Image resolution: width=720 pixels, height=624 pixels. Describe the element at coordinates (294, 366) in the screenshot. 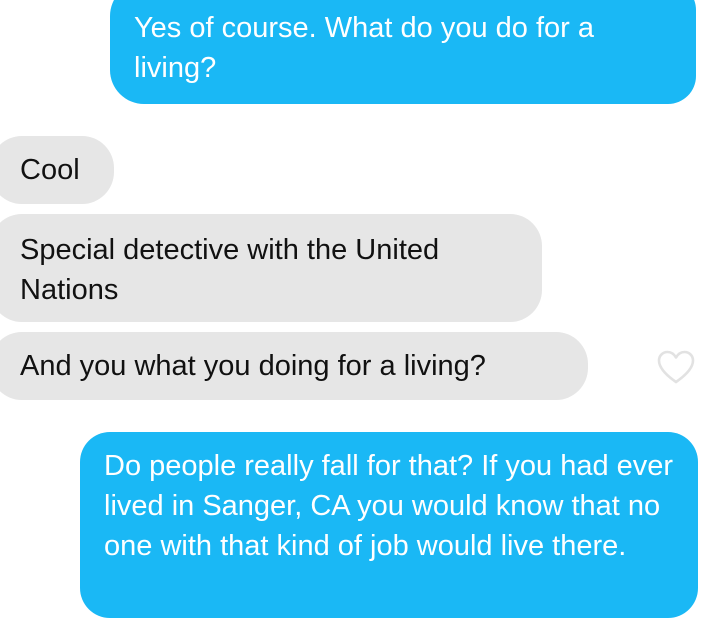

I see `received-message-bubble: And you what you doing for a living?` at that location.